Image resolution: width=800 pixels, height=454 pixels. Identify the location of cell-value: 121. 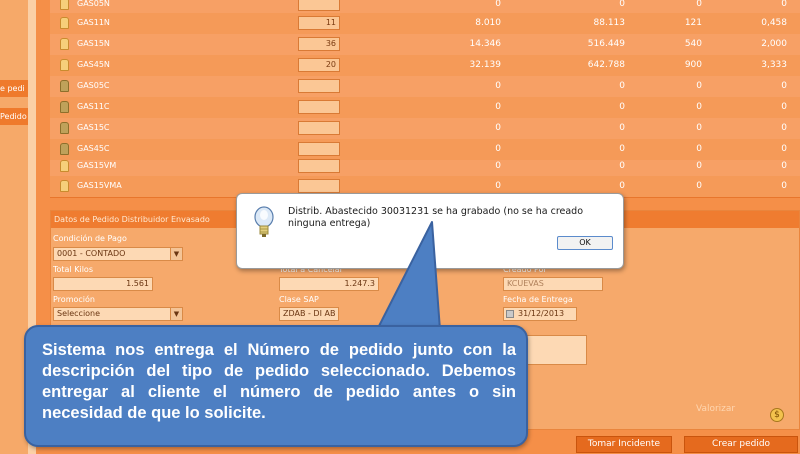
(693, 23).